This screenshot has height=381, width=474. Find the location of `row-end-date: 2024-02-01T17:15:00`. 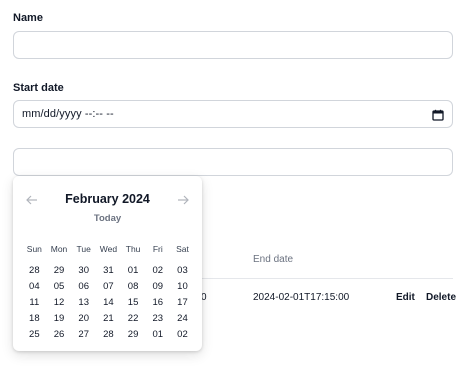

row-end-date: 2024-02-01T17:15:00 is located at coordinates (301, 297).